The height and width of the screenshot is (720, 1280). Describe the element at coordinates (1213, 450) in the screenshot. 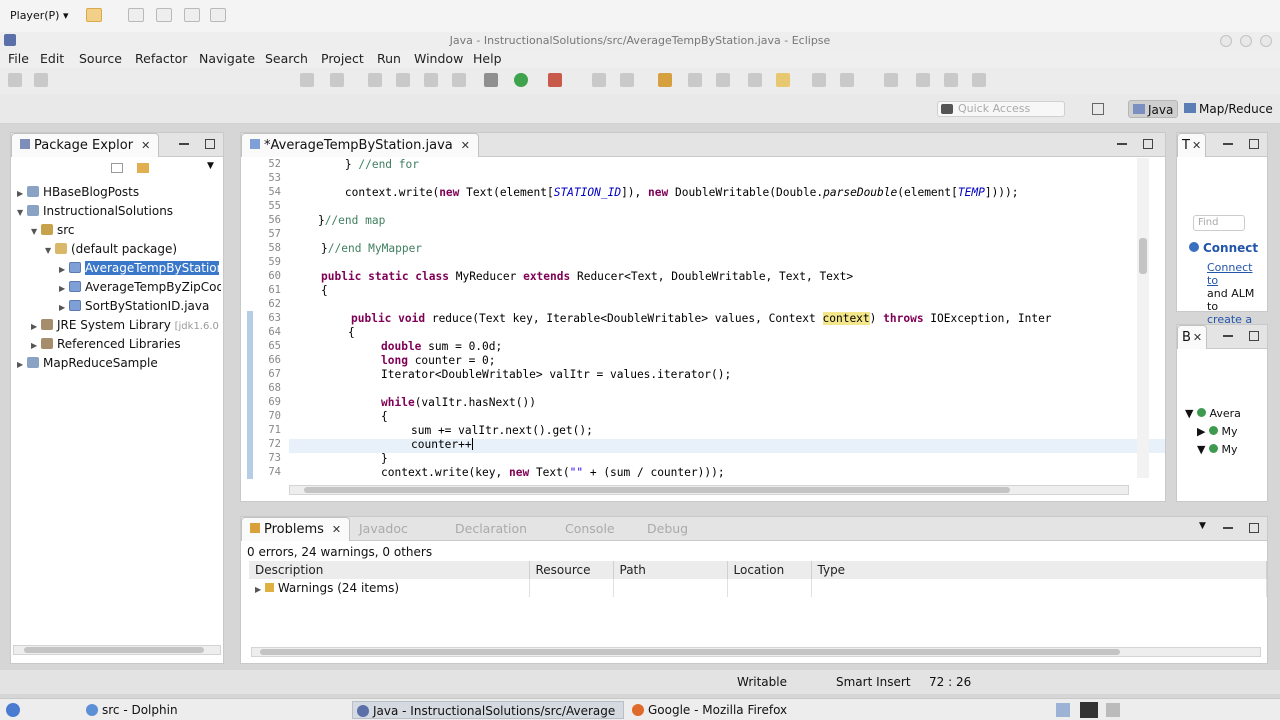

I see `outline-item: ▼ My` at that location.